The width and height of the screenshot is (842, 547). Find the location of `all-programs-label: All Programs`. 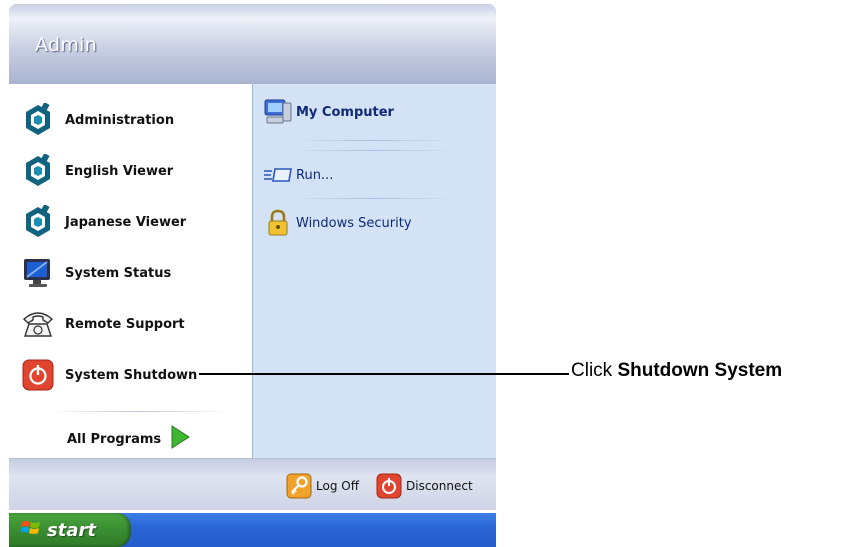

all-programs-label: All Programs is located at coordinates (114, 439).